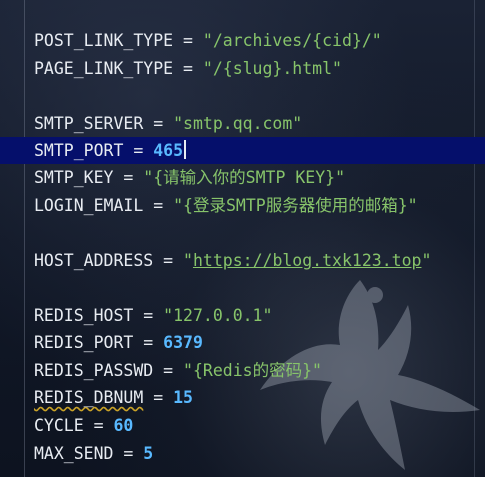 The width and height of the screenshot is (485, 477). What do you see at coordinates (88, 397) in the screenshot?
I see `config-key-with-warning: REDIS_DBNUM` at bounding box center [88, 397].